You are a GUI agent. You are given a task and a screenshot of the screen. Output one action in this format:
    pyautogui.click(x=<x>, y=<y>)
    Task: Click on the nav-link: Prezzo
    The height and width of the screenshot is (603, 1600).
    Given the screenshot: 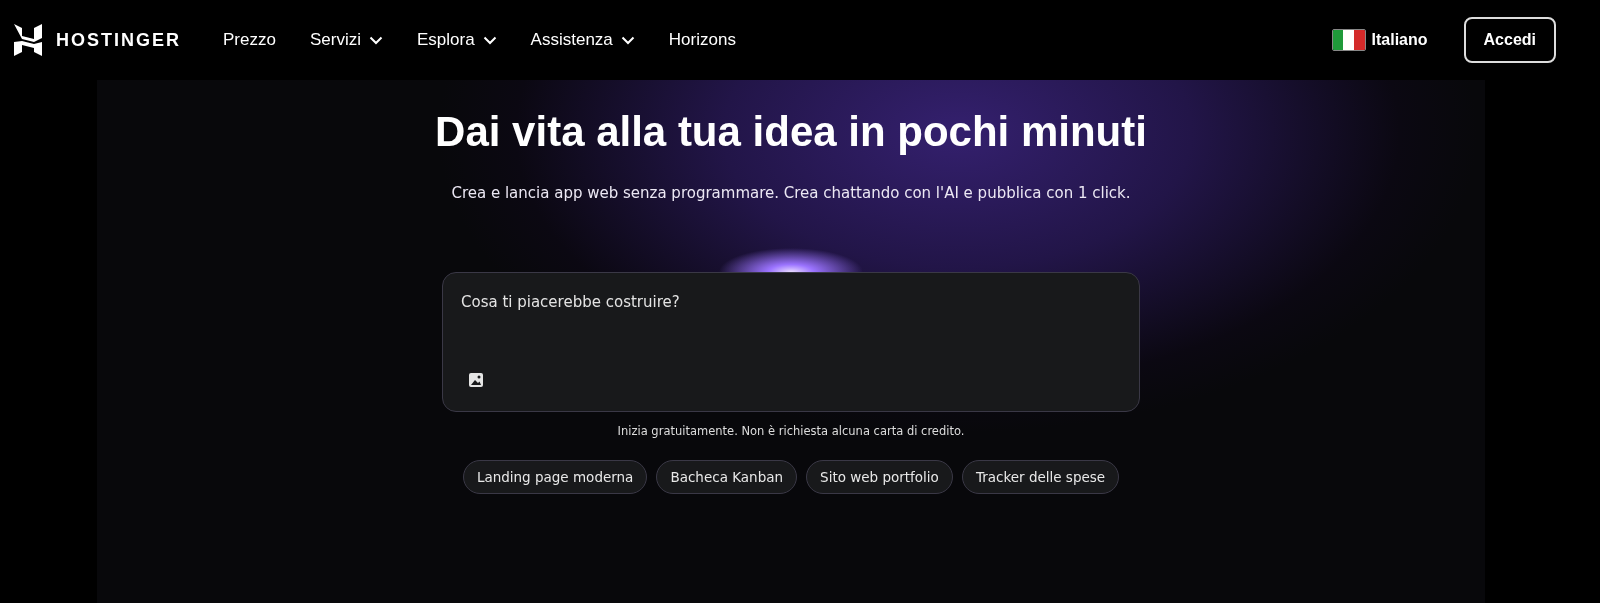 What is the action you would take?
    pyautogui.click(x=249, y=40)
    